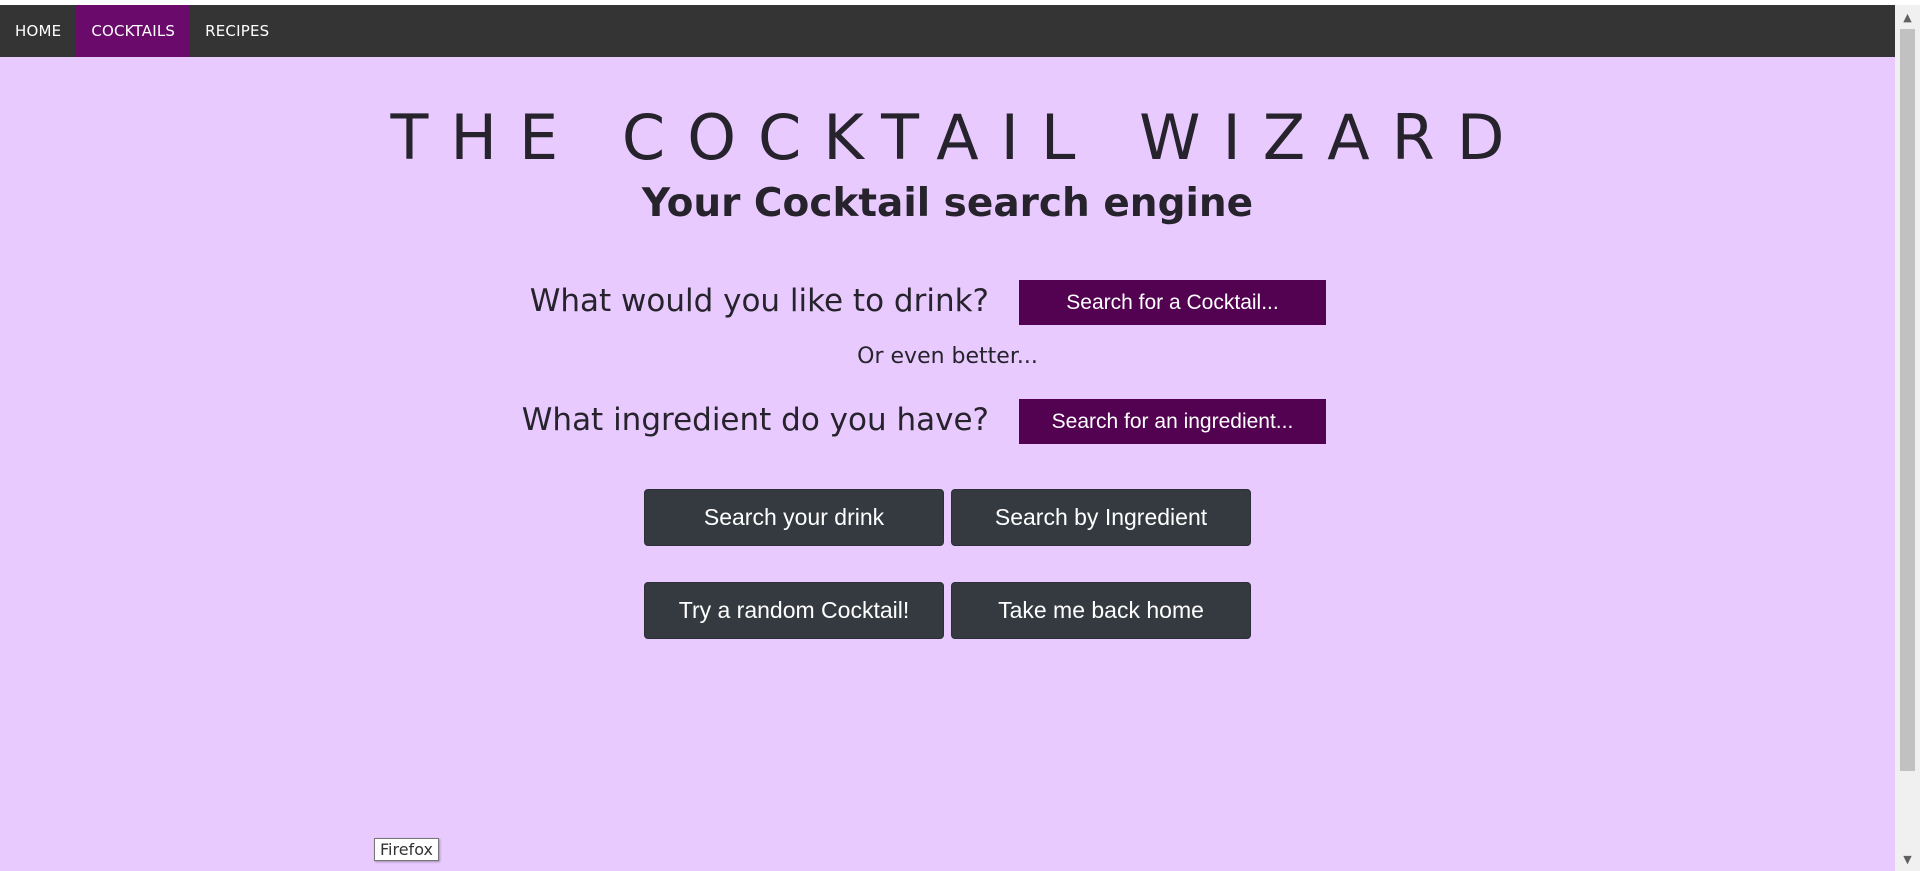  Describe the element at coordinates (237, 31) in the screenshot. I see `nav-item-recipes: RECIPES` at that location.